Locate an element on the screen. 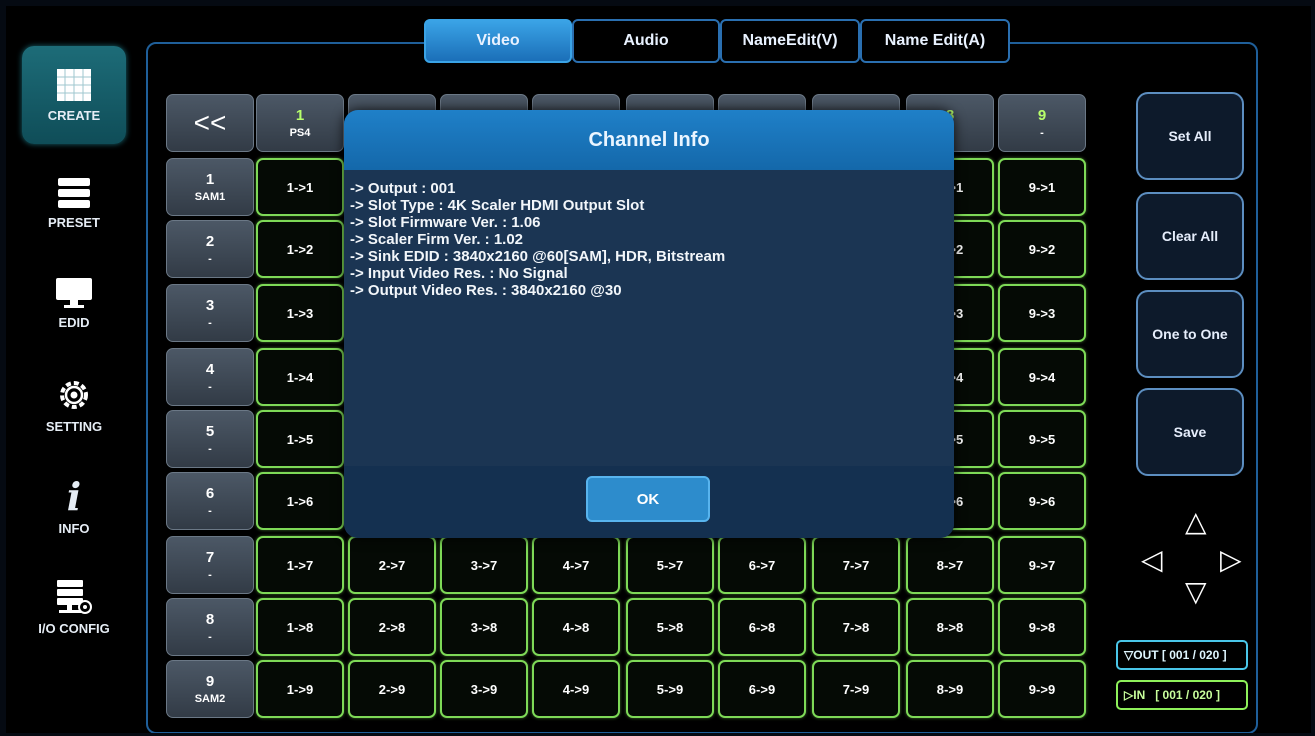  crosspoint-1-8: 1->8 is located at coordinates (300, 627).